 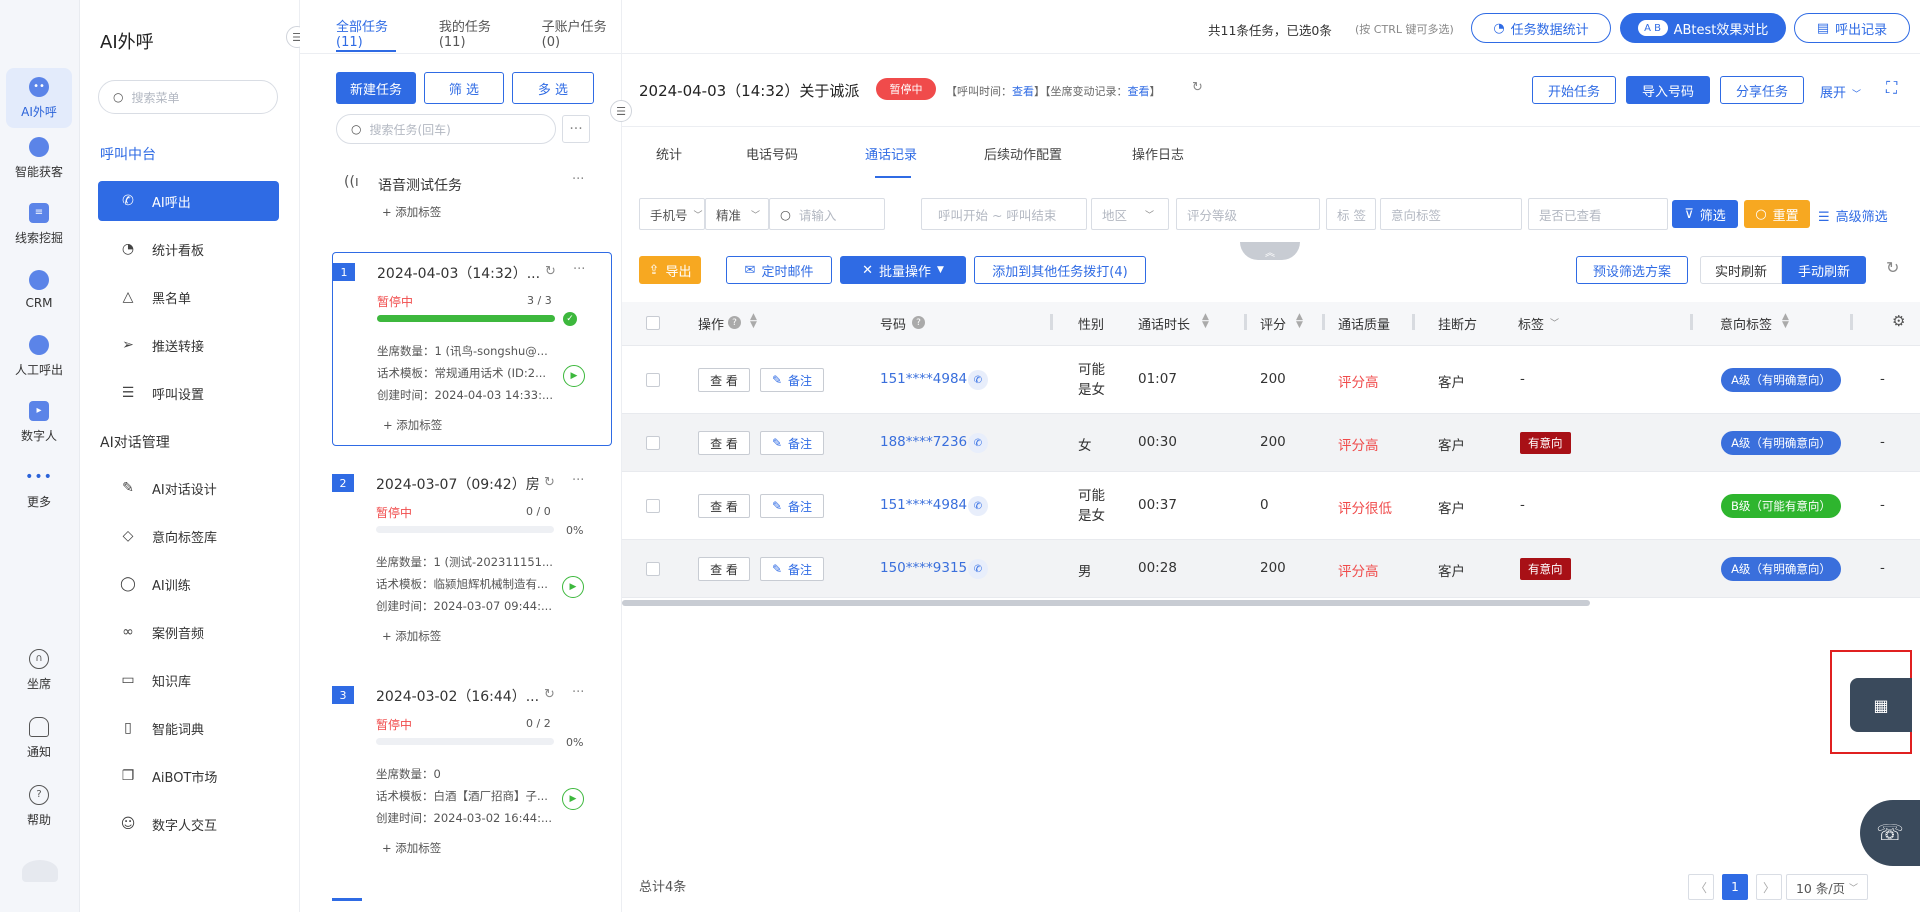 I want to click on phone-number-link: 151****4984, so click(x=923, y=505).